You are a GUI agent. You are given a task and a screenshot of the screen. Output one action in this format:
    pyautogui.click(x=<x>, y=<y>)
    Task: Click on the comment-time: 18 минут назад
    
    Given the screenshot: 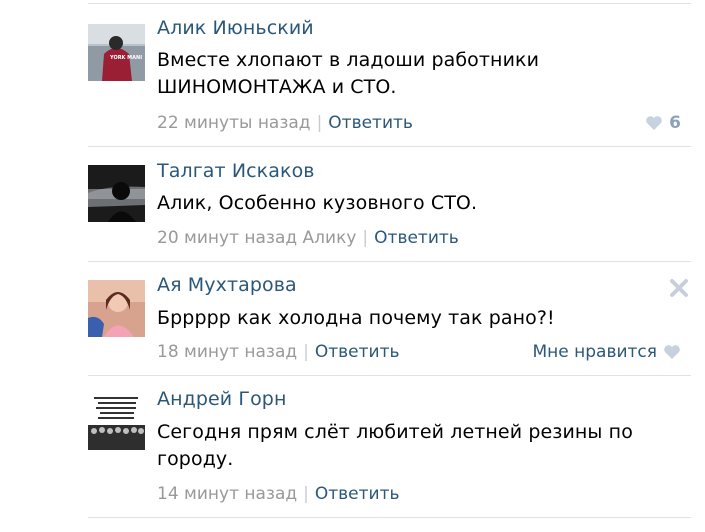 What is the action you would take?
    pyautogui.click(x=227, y=352)
    